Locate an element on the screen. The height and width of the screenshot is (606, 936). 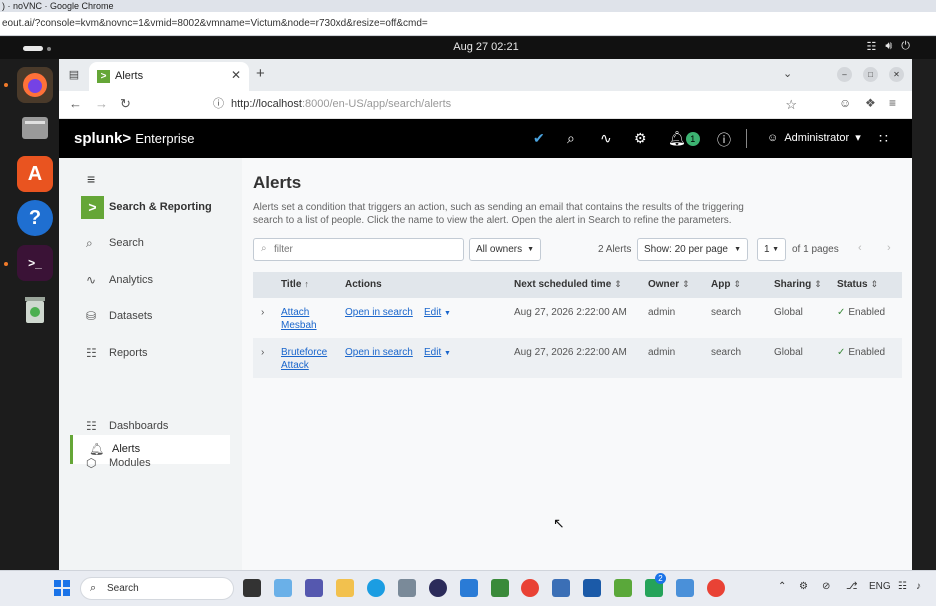
page-select: 1 ▼ is located at coordinates (771, 249).